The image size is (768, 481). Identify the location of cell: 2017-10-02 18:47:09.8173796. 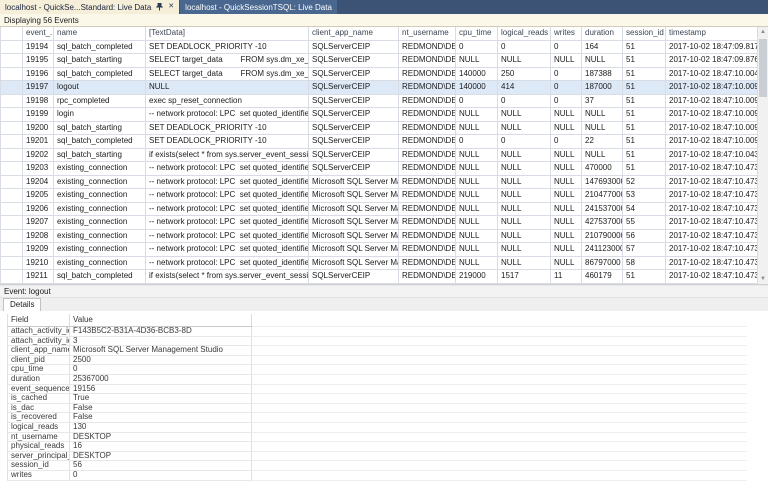
(711, 47).